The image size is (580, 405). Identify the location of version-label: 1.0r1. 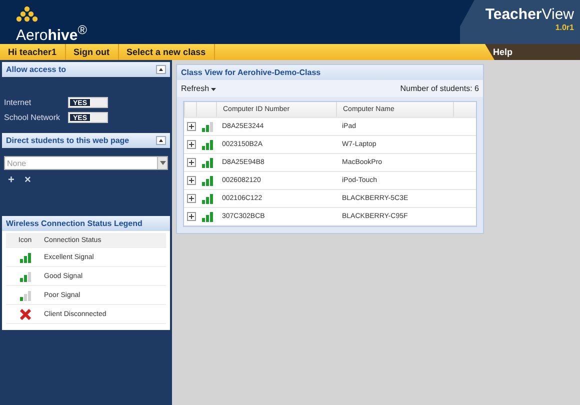
(564, 27).